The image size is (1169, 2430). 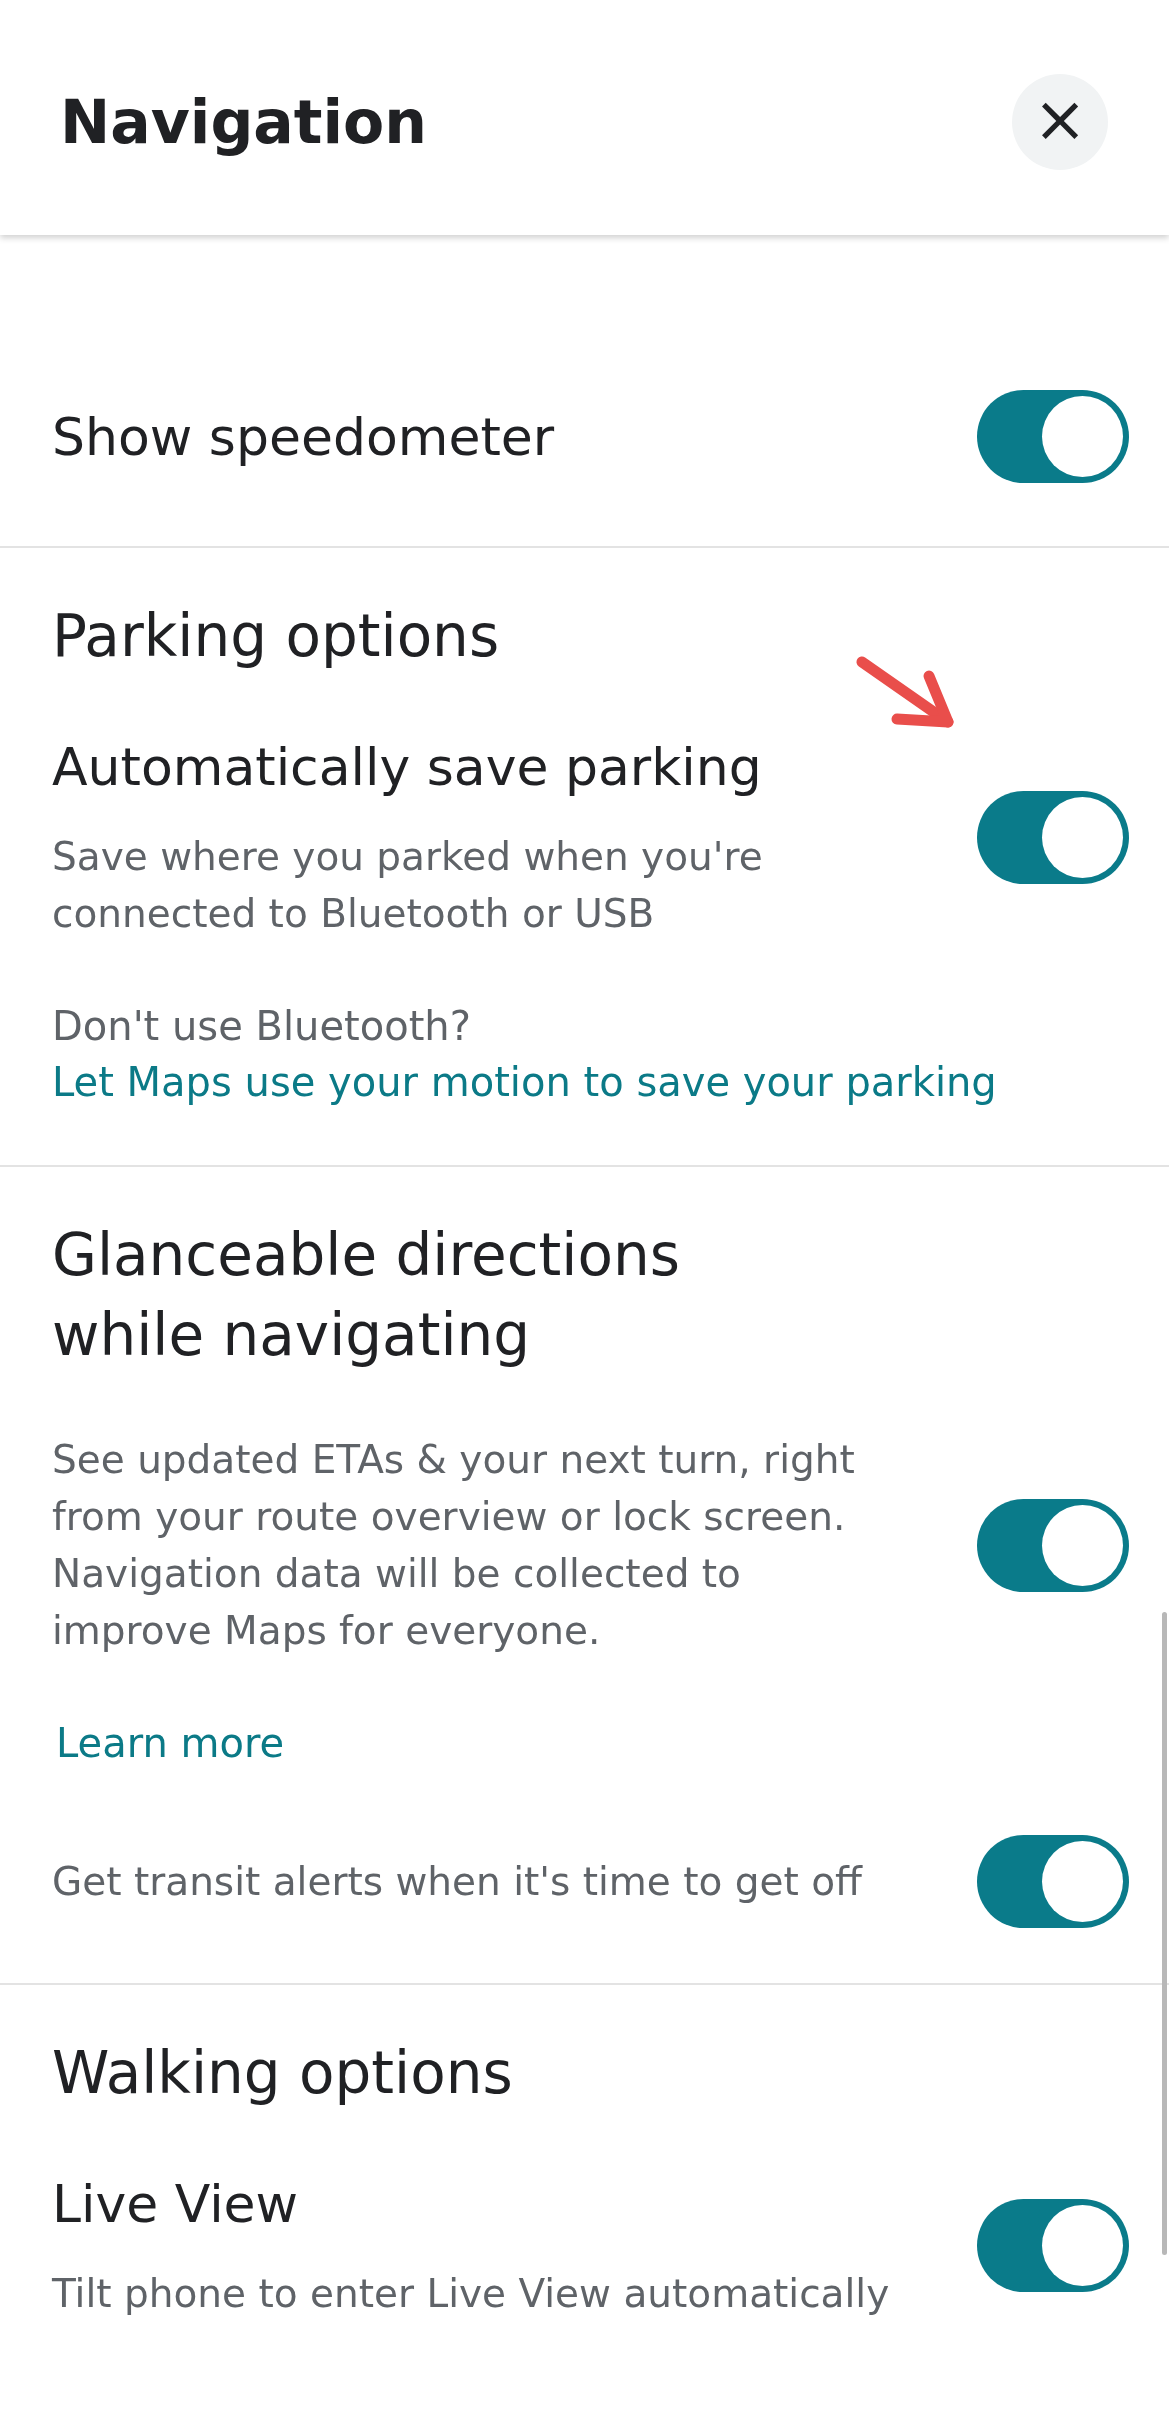 I want to click on setting-title: Show speedometer, so click(x=303, y=437).